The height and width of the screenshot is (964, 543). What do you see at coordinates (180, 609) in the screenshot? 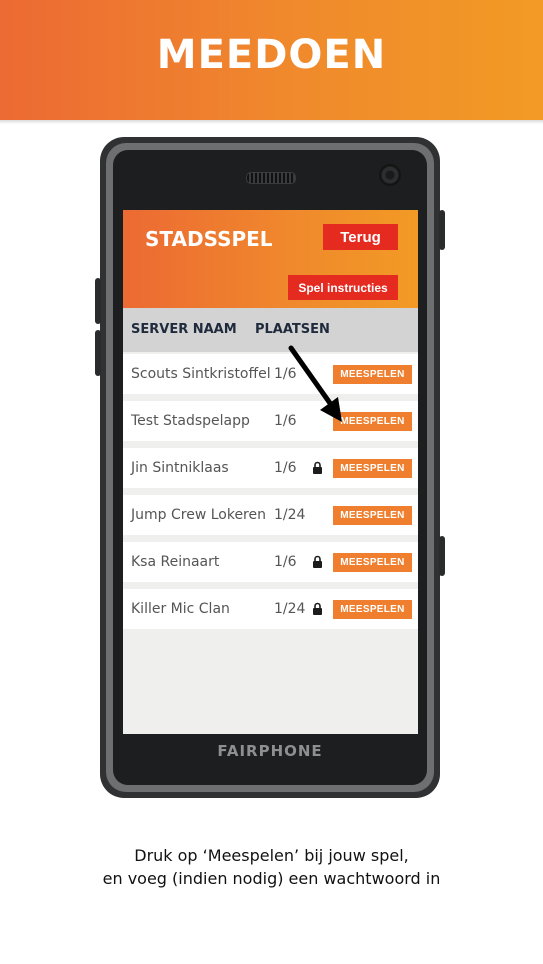
I see `server-name: Killer Mic Clan` at bounding box center [180, 609].